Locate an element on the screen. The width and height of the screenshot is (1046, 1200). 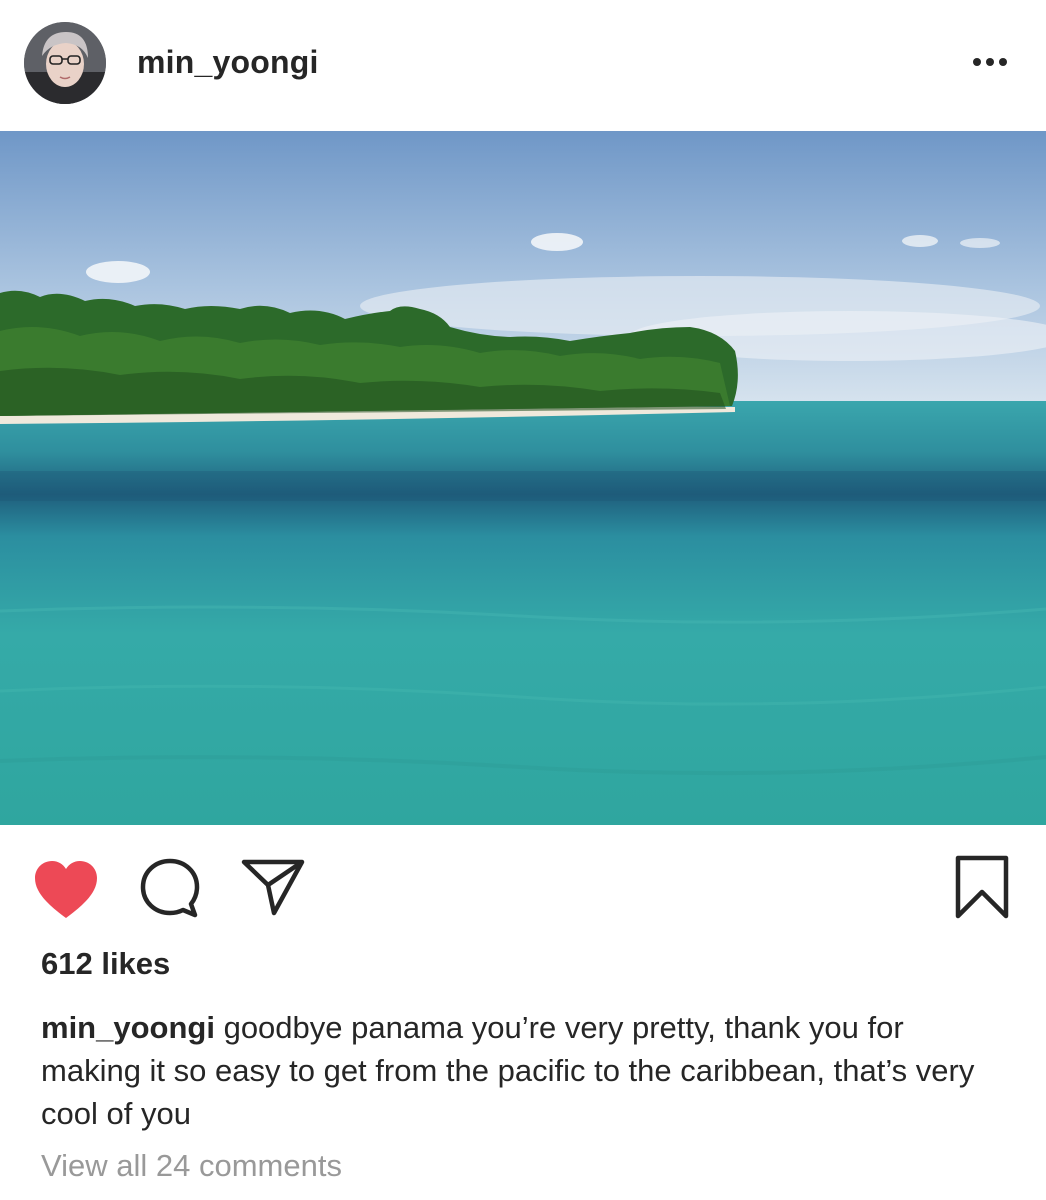
post-username: min_yoongi is located at coordinates (228, 62).